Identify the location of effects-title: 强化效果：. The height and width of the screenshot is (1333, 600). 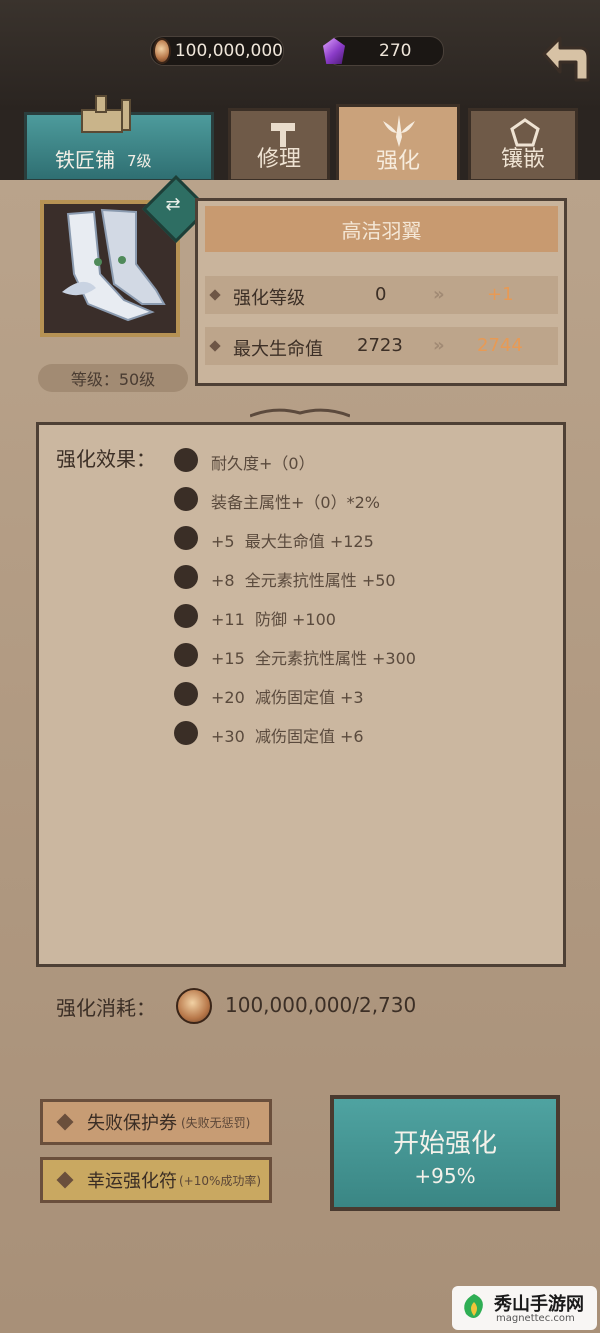
(106, 459).